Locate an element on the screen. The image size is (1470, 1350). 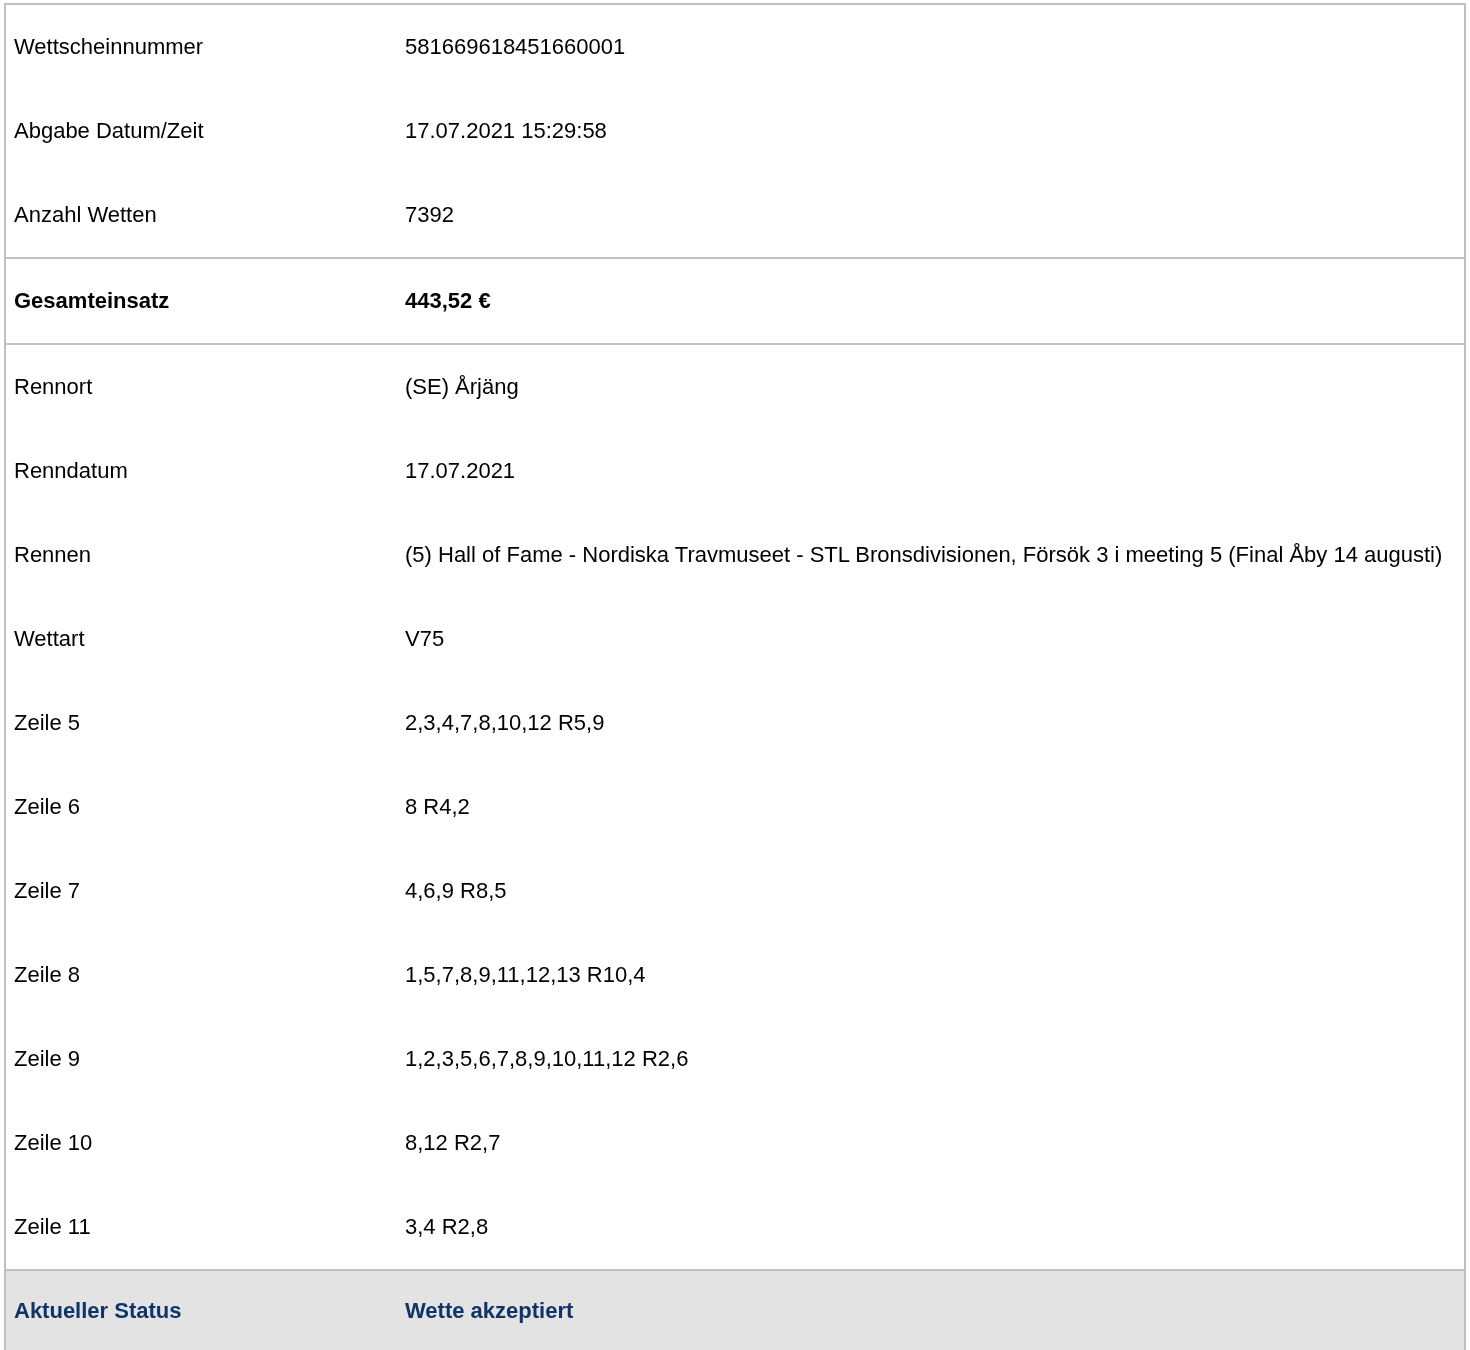
field-label: Rennen is located at coordinates (53, 555).